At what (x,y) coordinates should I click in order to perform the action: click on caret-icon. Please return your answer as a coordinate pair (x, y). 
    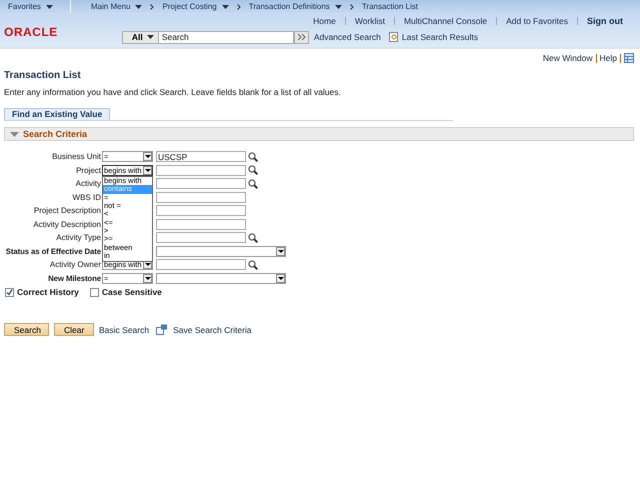
    Looking at the image, I should click on (150, 37).